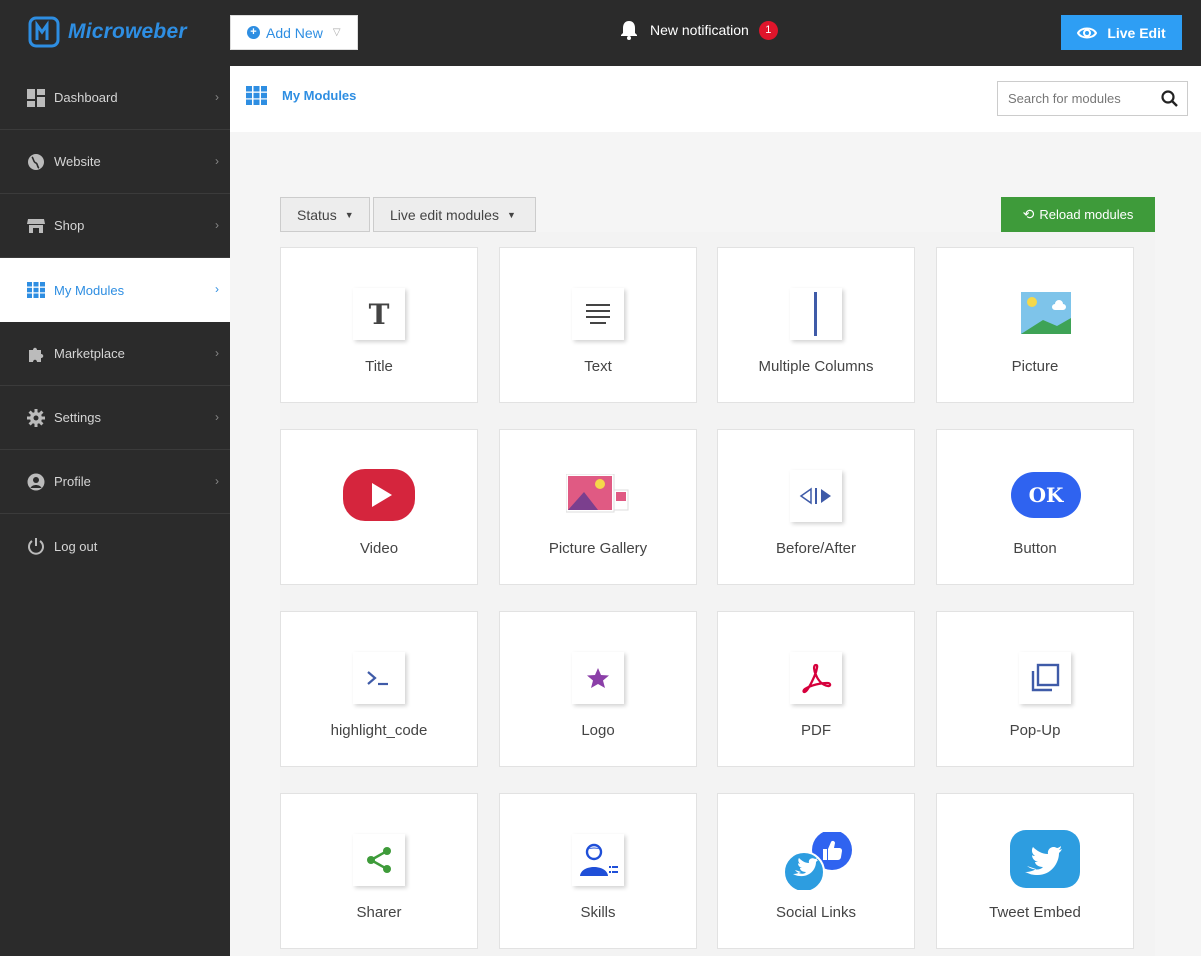 The height and width of the screenshot is (956, 1201). I want to click on module-card-text: Text, so click(598, 325).